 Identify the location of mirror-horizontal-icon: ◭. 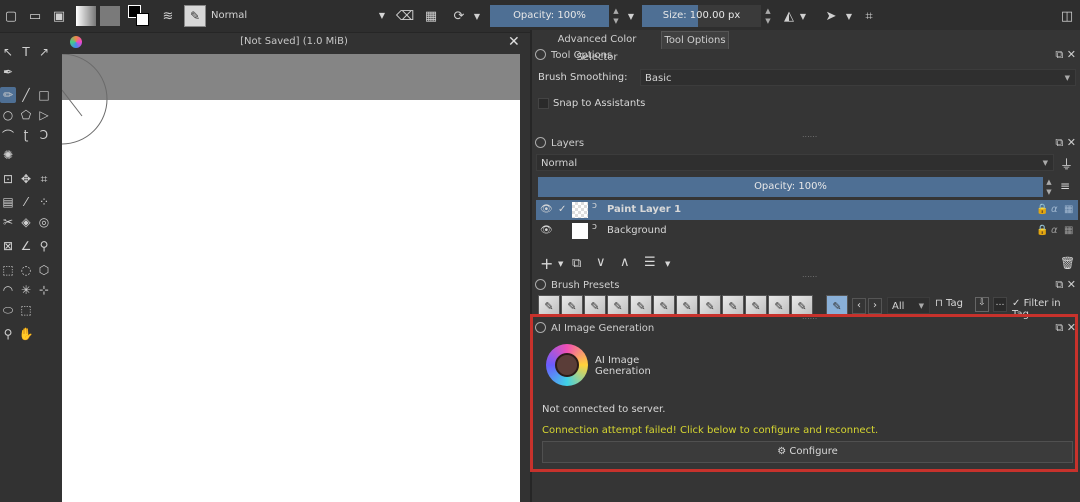
(789, 16).